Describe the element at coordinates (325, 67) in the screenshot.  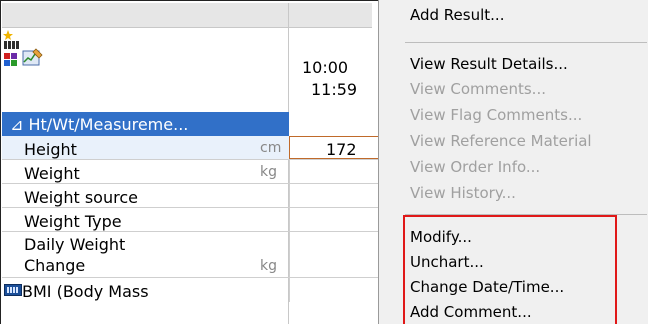
I see `time-start: 10:00` at that location.